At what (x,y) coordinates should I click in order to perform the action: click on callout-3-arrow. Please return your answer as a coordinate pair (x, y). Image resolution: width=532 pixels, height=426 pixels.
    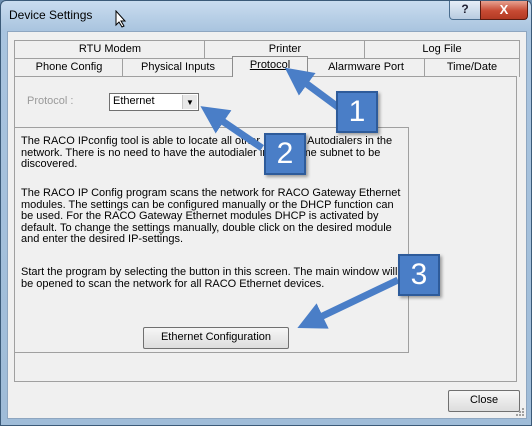
    Looking at the image, I should click on (348, 302).